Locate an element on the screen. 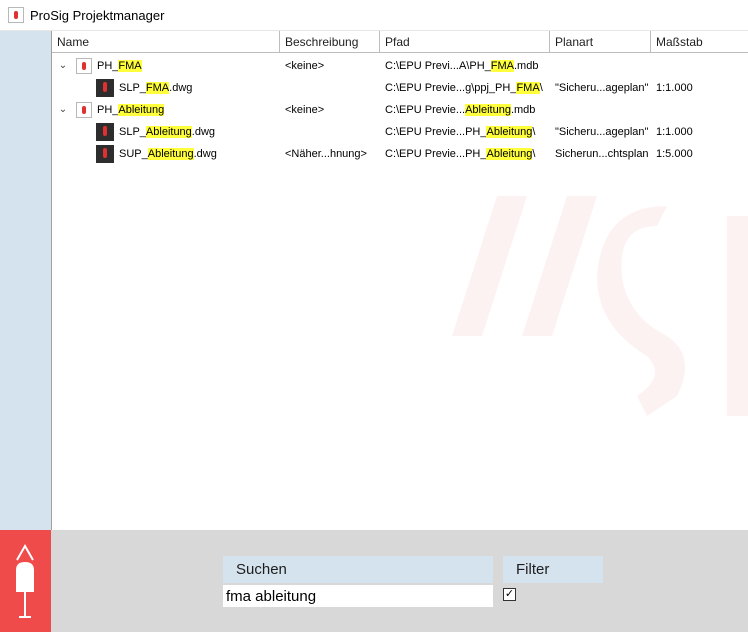 Image resolution: width=748 pixels, height=635 pixels. buoy-logo-icon is located at coordinates (25, 580).